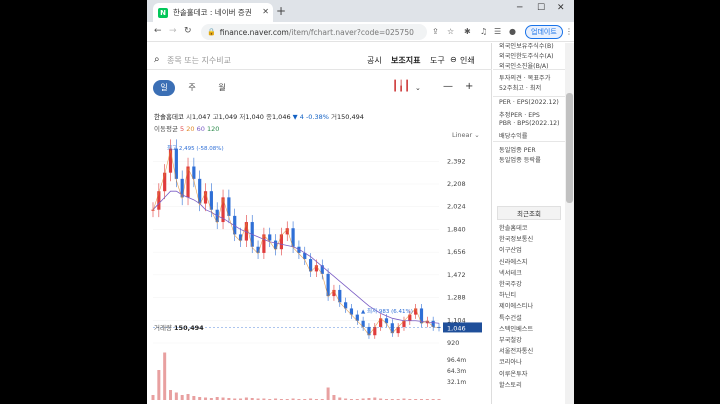 Image resolution: width=720 pixels, height=404 pixels. I want to click on recent-item: 한국정보통신, so click(516, 238).